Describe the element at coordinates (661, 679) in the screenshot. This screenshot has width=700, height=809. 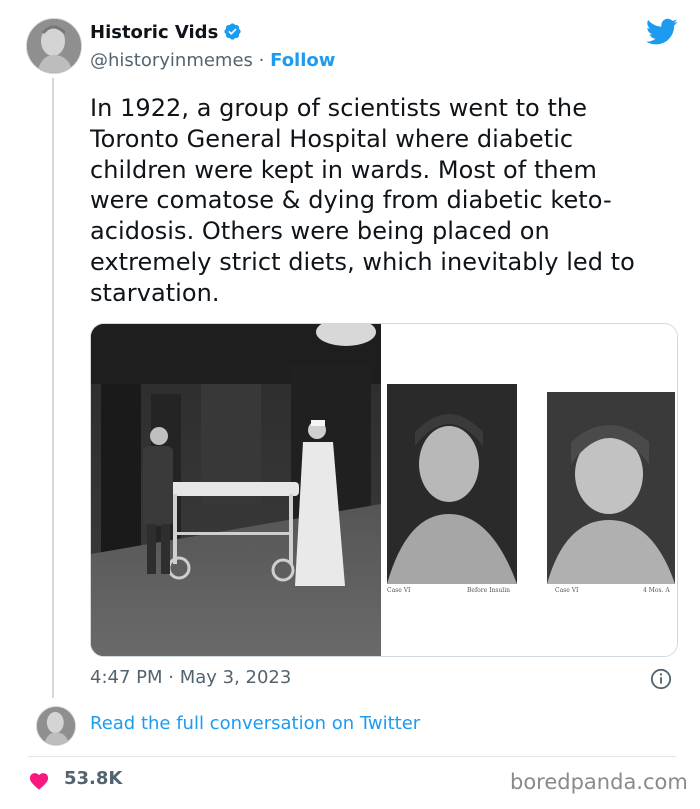
I see `info-icon` at that location.